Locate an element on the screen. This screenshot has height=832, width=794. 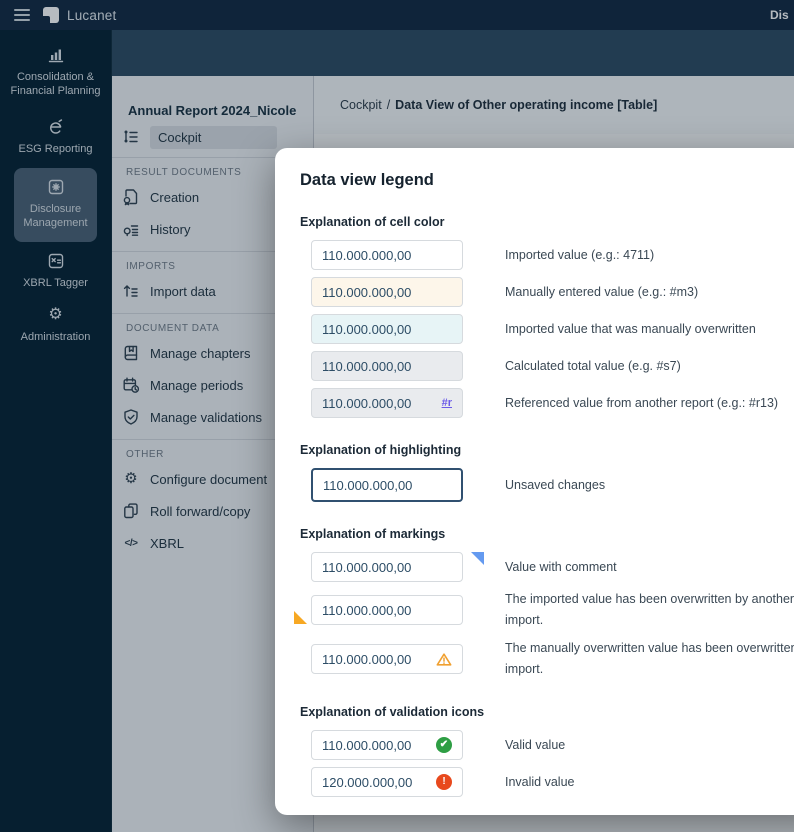
warning-triangle-icon is located at coordinates (444, 659).